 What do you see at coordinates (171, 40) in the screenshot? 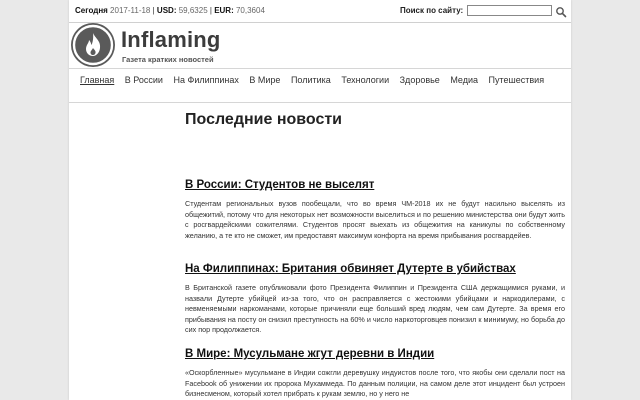
I see `site-title: Inflaming` at bounding box center [171, 40].